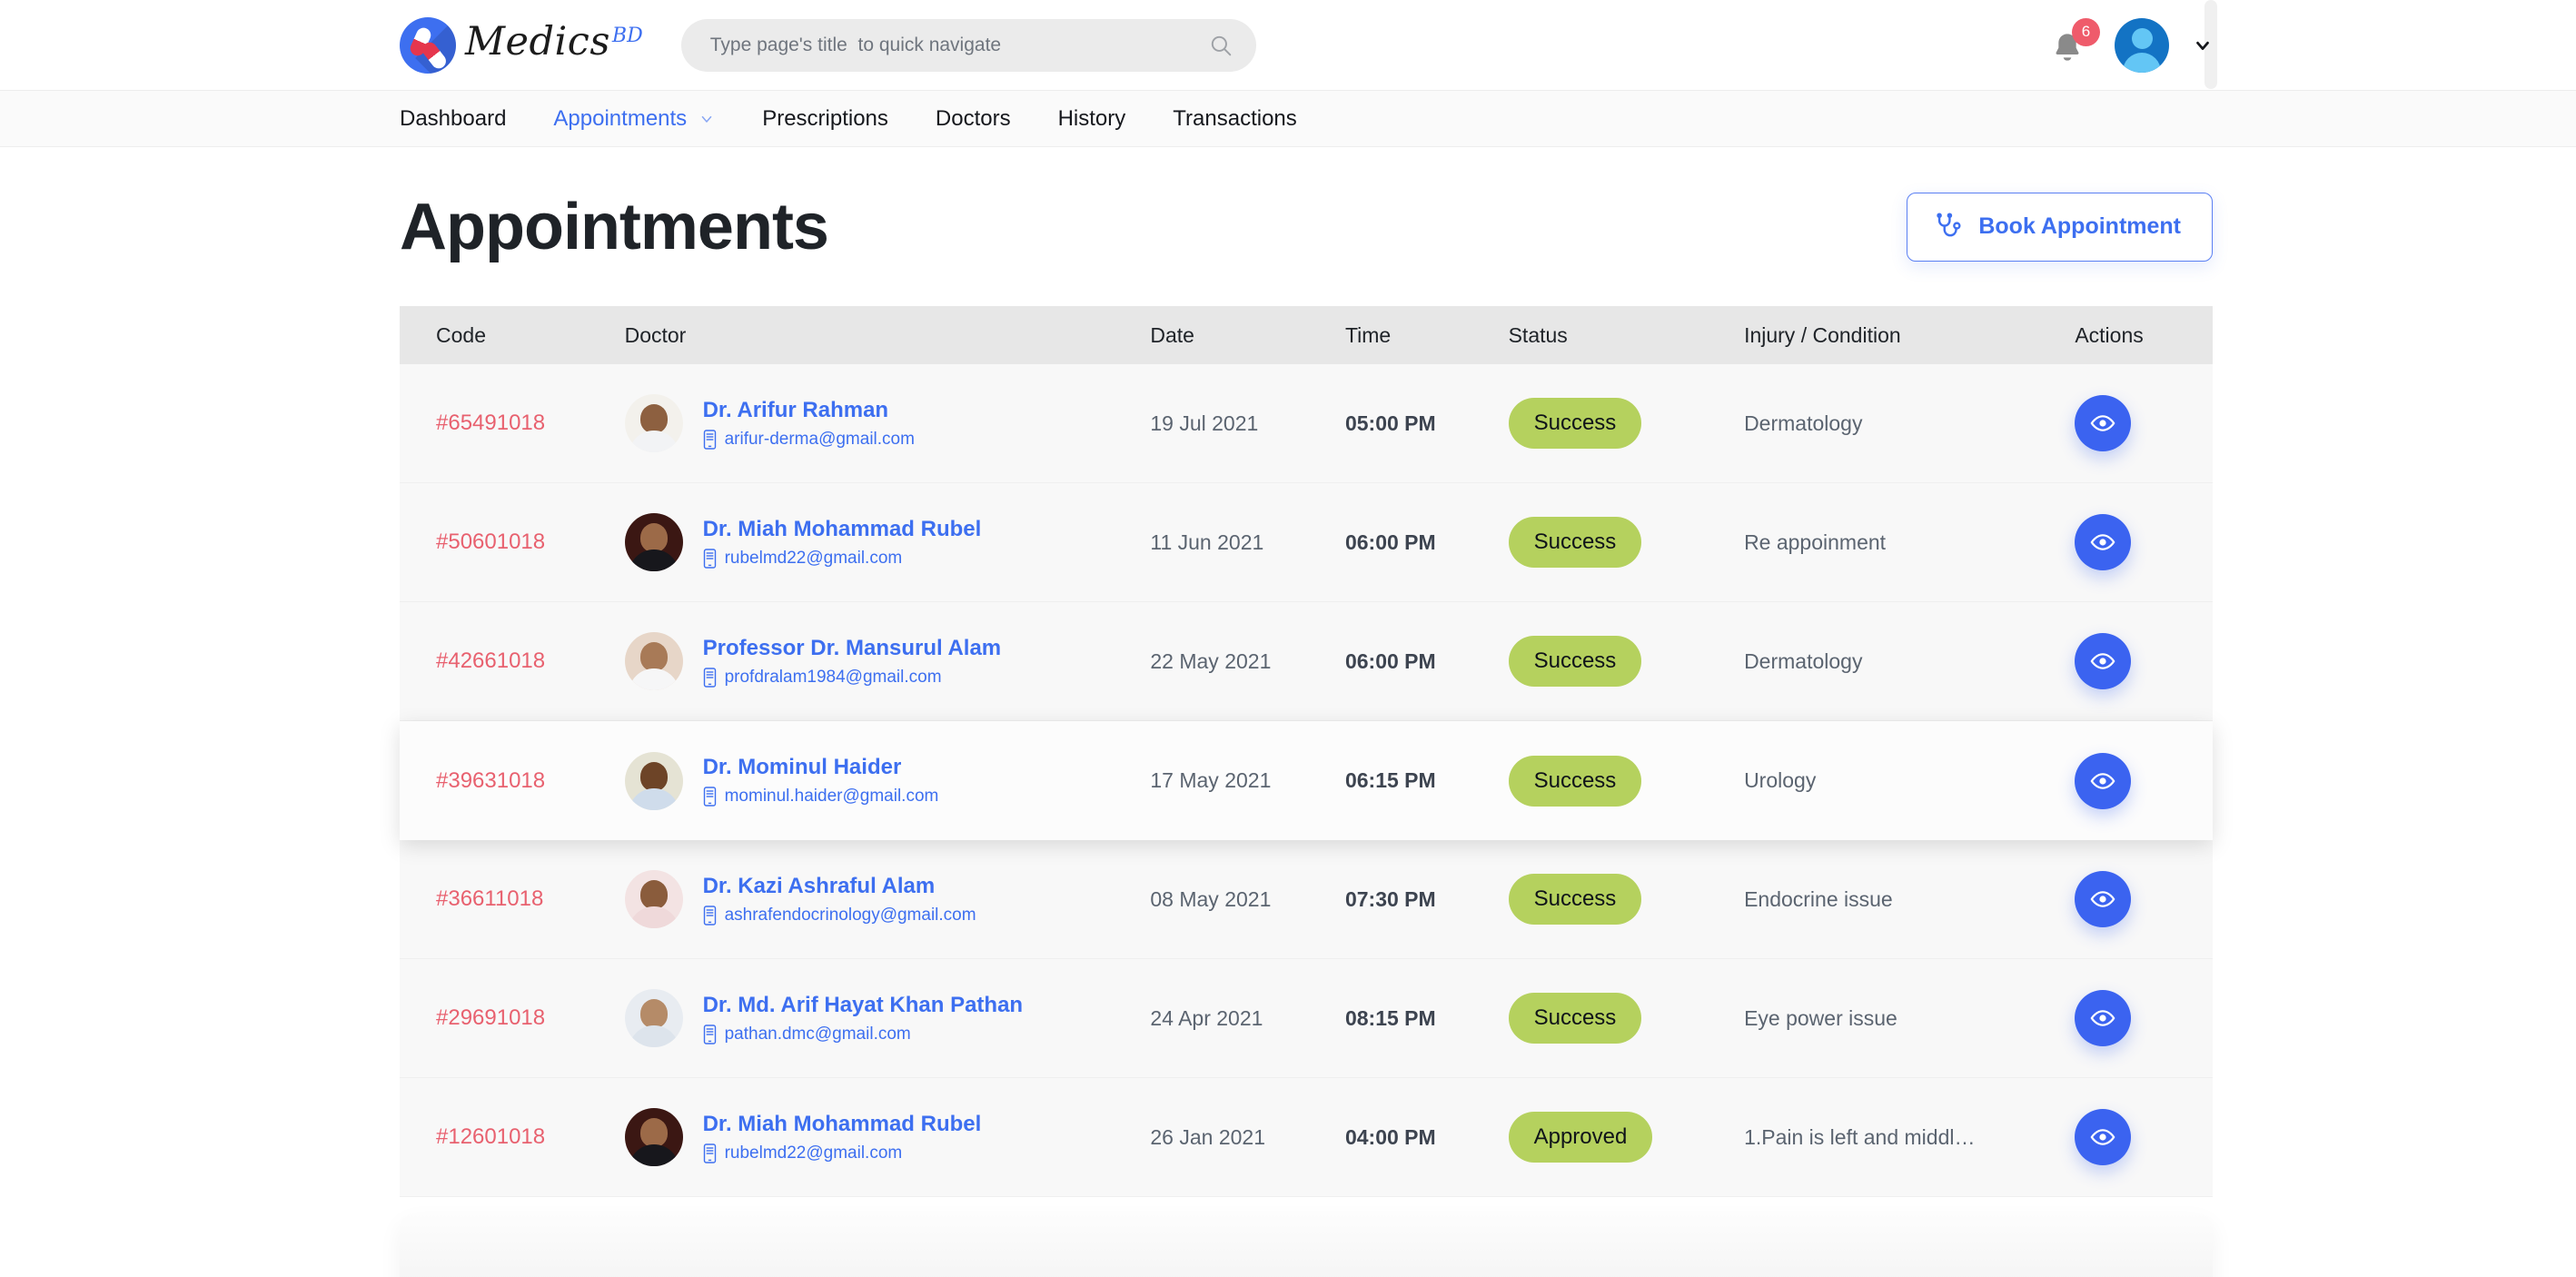 Image resolution: width=2576 pixels, height=1277 pixels. I want to click on user-avatar-icon, so click(2142, 45).